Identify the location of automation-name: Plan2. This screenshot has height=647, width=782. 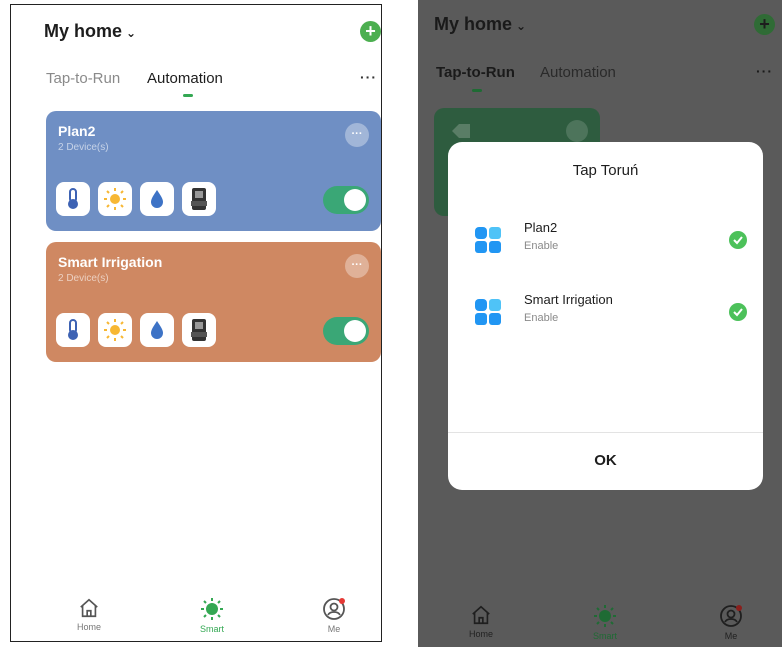
(541, 227).